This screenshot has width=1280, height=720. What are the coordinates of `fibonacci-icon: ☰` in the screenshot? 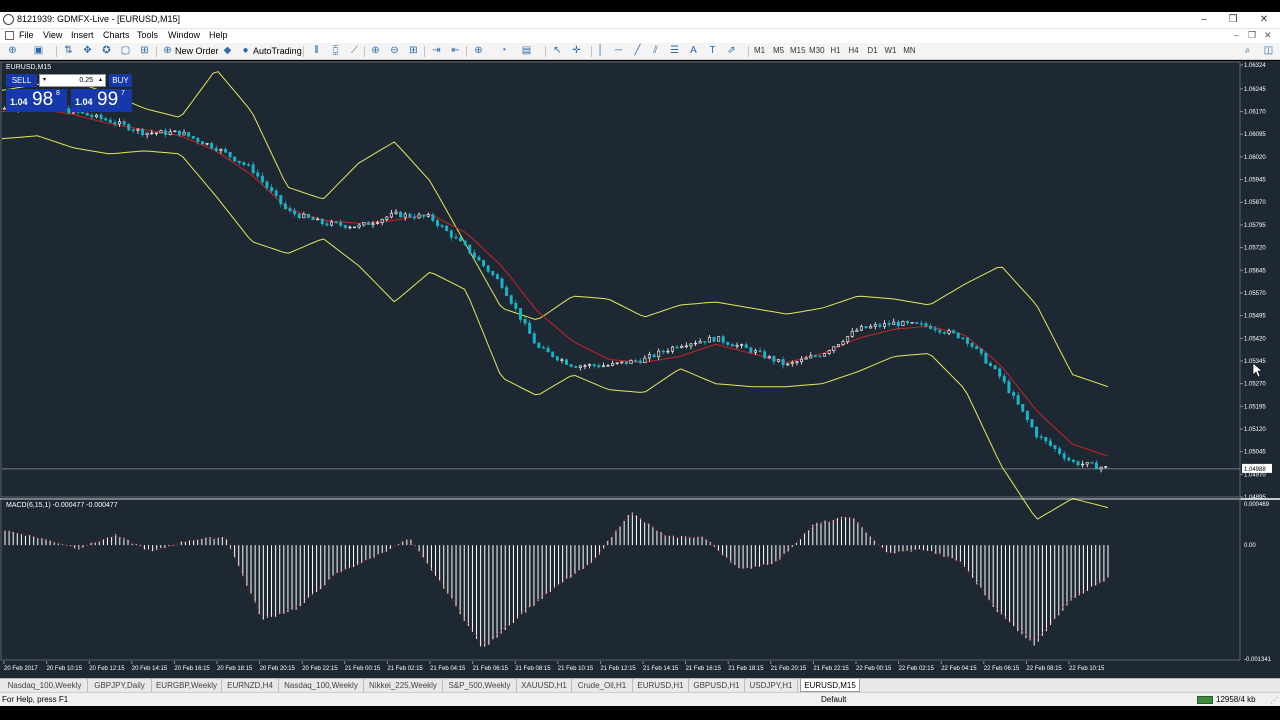 It's located at (674, 51).